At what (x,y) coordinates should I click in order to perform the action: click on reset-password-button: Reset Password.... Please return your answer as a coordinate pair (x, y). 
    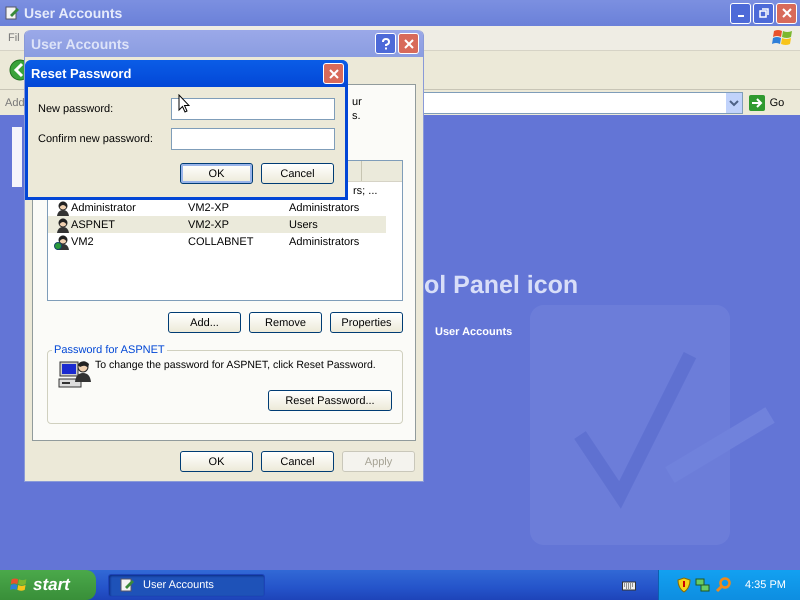
    Looking at the image, I should click on (330, 400).